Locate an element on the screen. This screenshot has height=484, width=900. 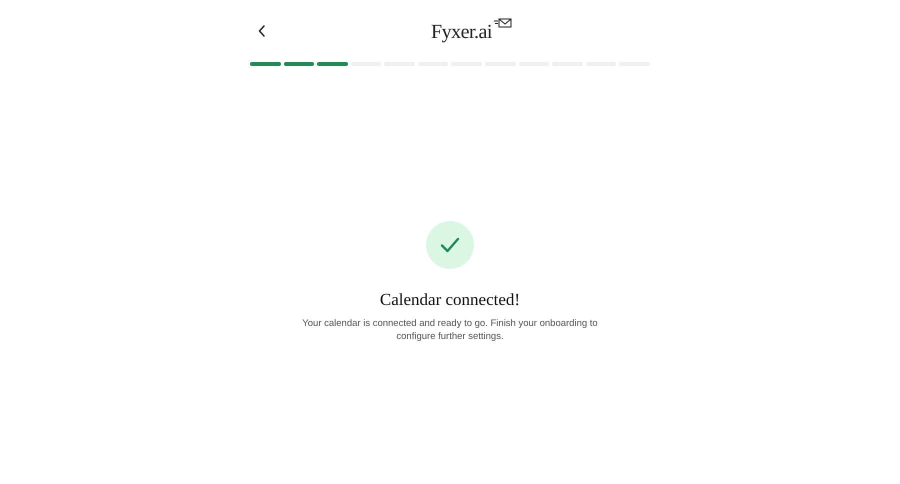
back-icon is located at coordinates (262, 31).